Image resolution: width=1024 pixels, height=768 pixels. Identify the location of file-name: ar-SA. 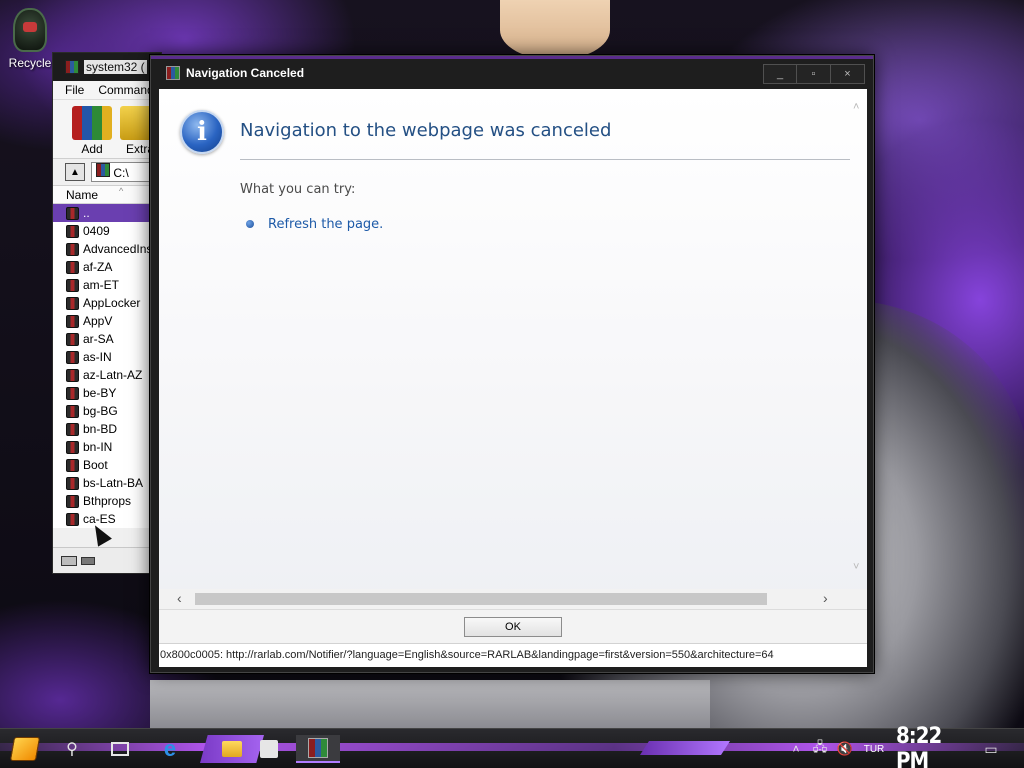
(98, 339).